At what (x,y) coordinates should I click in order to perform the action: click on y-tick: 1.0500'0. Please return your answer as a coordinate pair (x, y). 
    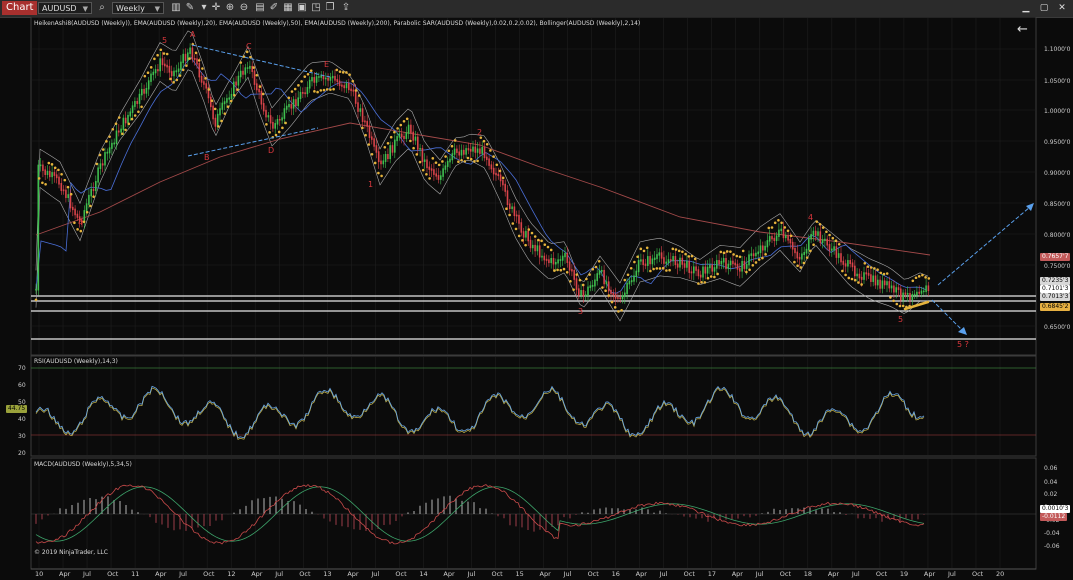
    Looking at the image, I should click on (1057, 81).